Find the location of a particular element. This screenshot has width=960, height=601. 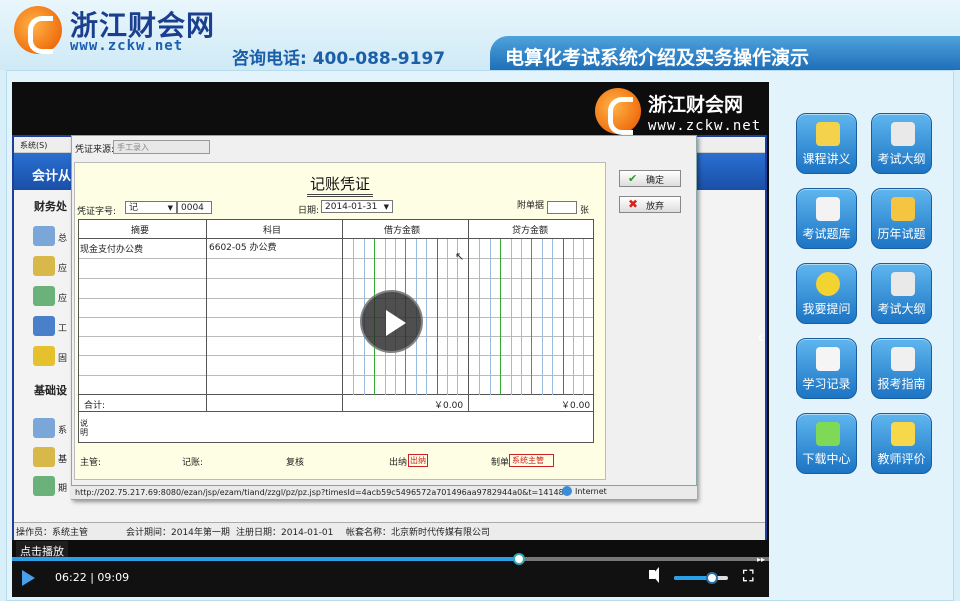

globe-icon is located at coordinates (567, 491).